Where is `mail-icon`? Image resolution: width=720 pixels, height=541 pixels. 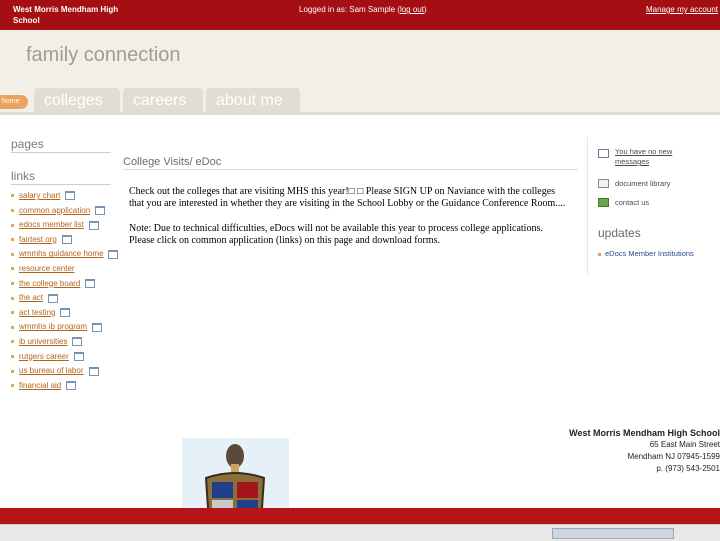
mail-icon is located at coordinates (603, 153).